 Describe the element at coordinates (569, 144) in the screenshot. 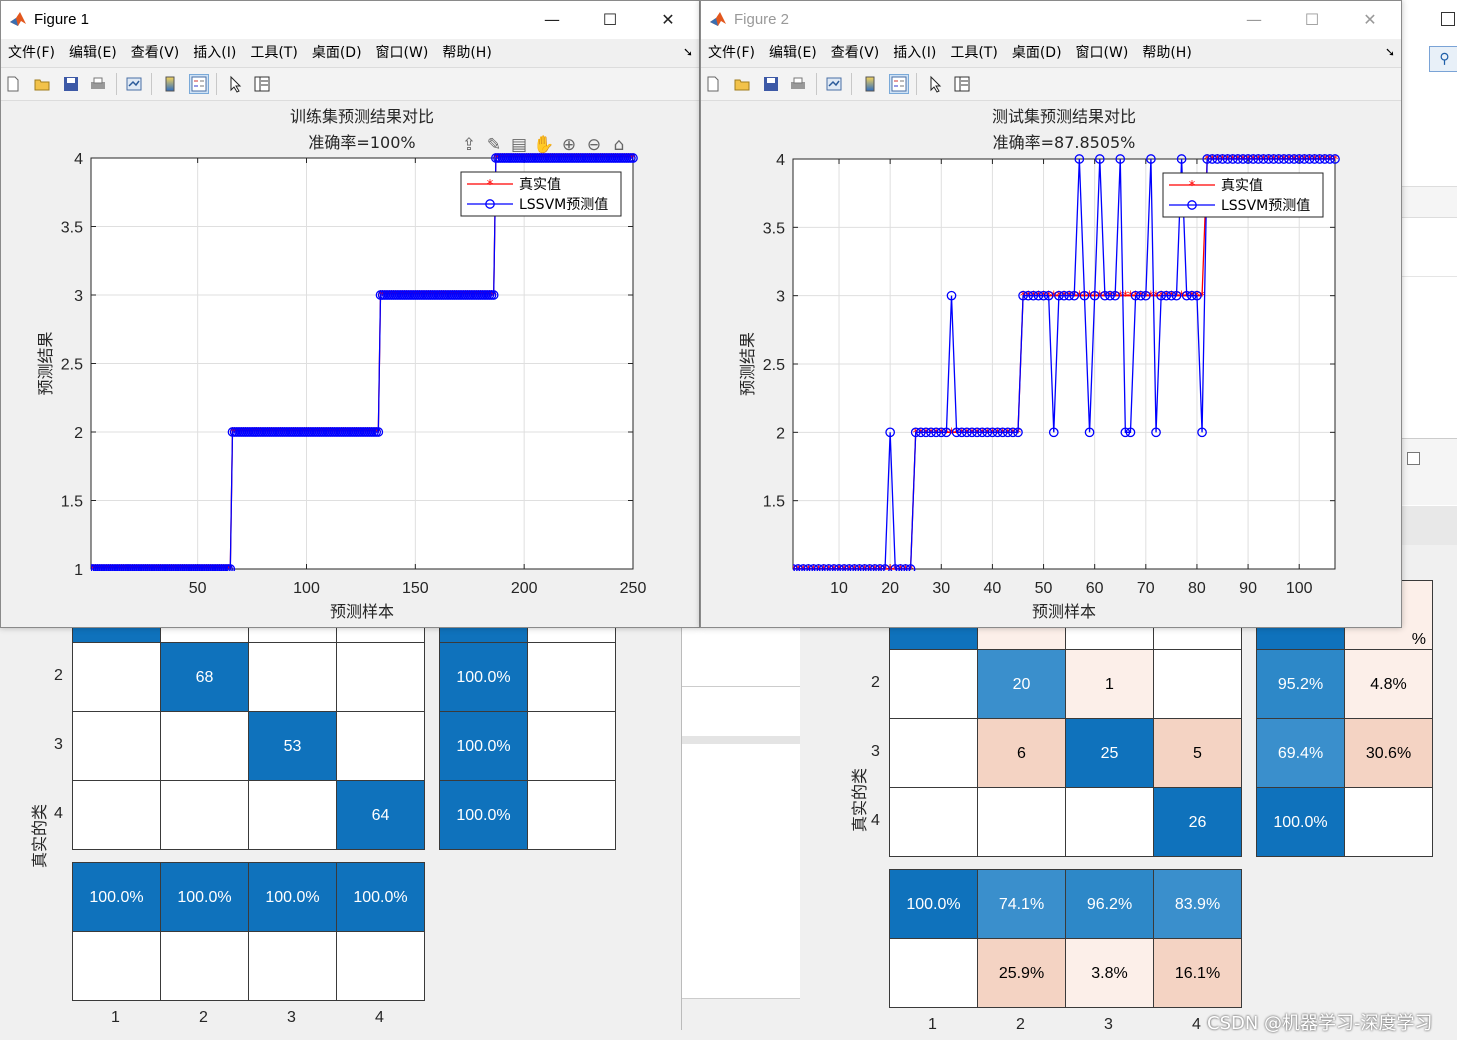

I see `zoom-in-icon: ⊕` at that location.